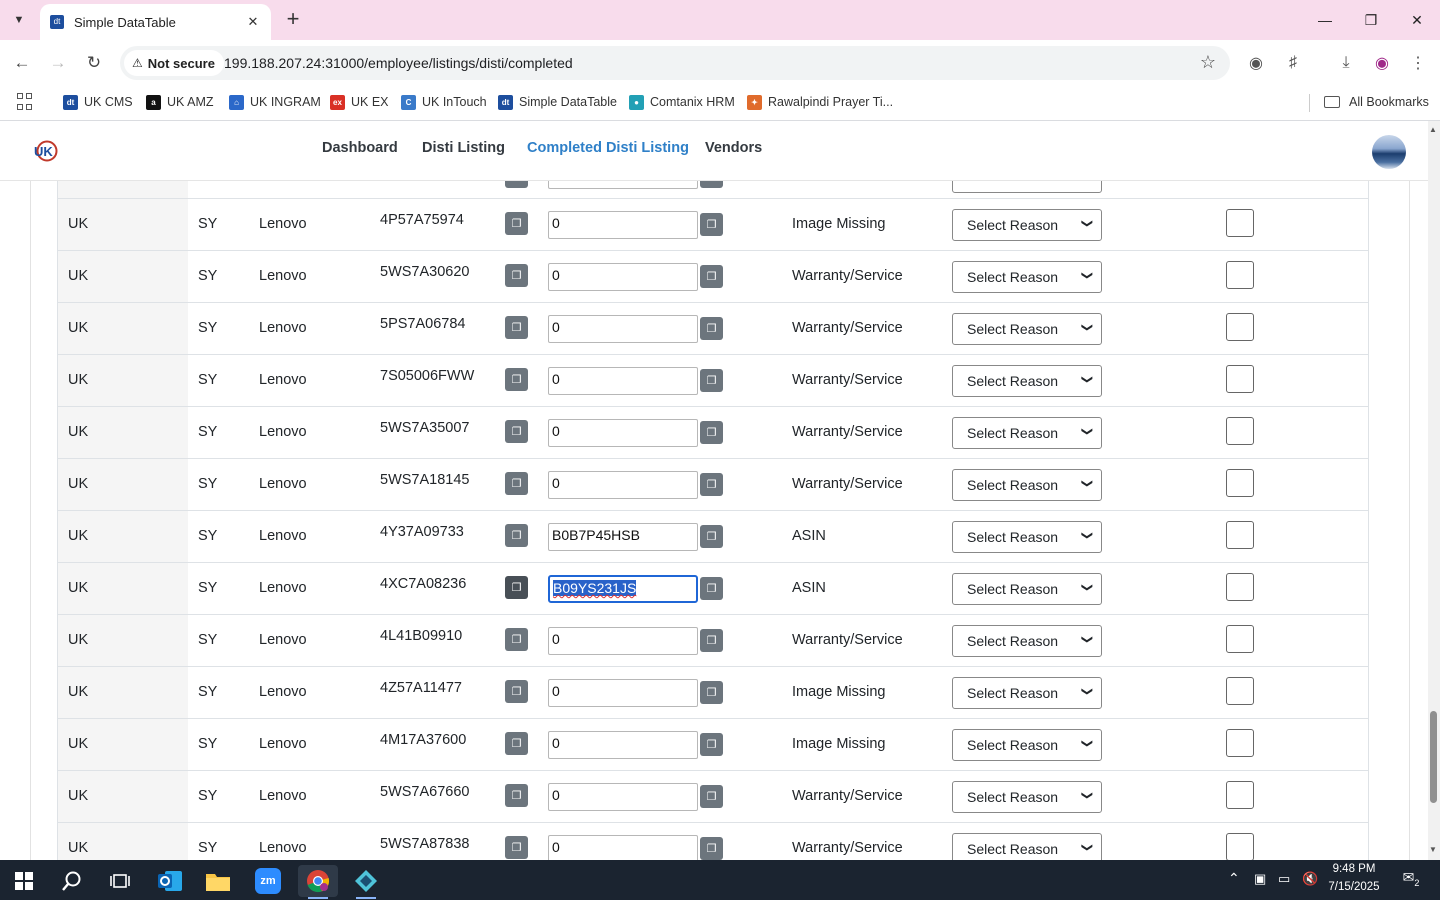  I want to click on bookmark-item: dt Simple DataTable, so click(557, 102).